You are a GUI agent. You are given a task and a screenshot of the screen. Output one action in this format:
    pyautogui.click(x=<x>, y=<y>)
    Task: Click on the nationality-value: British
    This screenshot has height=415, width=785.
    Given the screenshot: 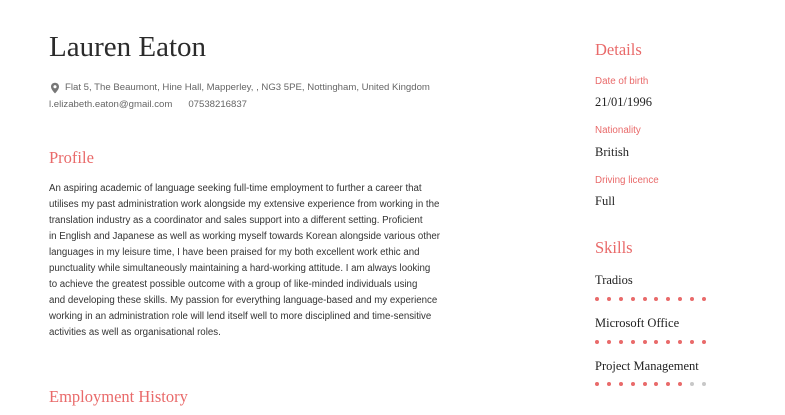 What is the action you would take?
    pyautogui.click(x=612, y=152)
    